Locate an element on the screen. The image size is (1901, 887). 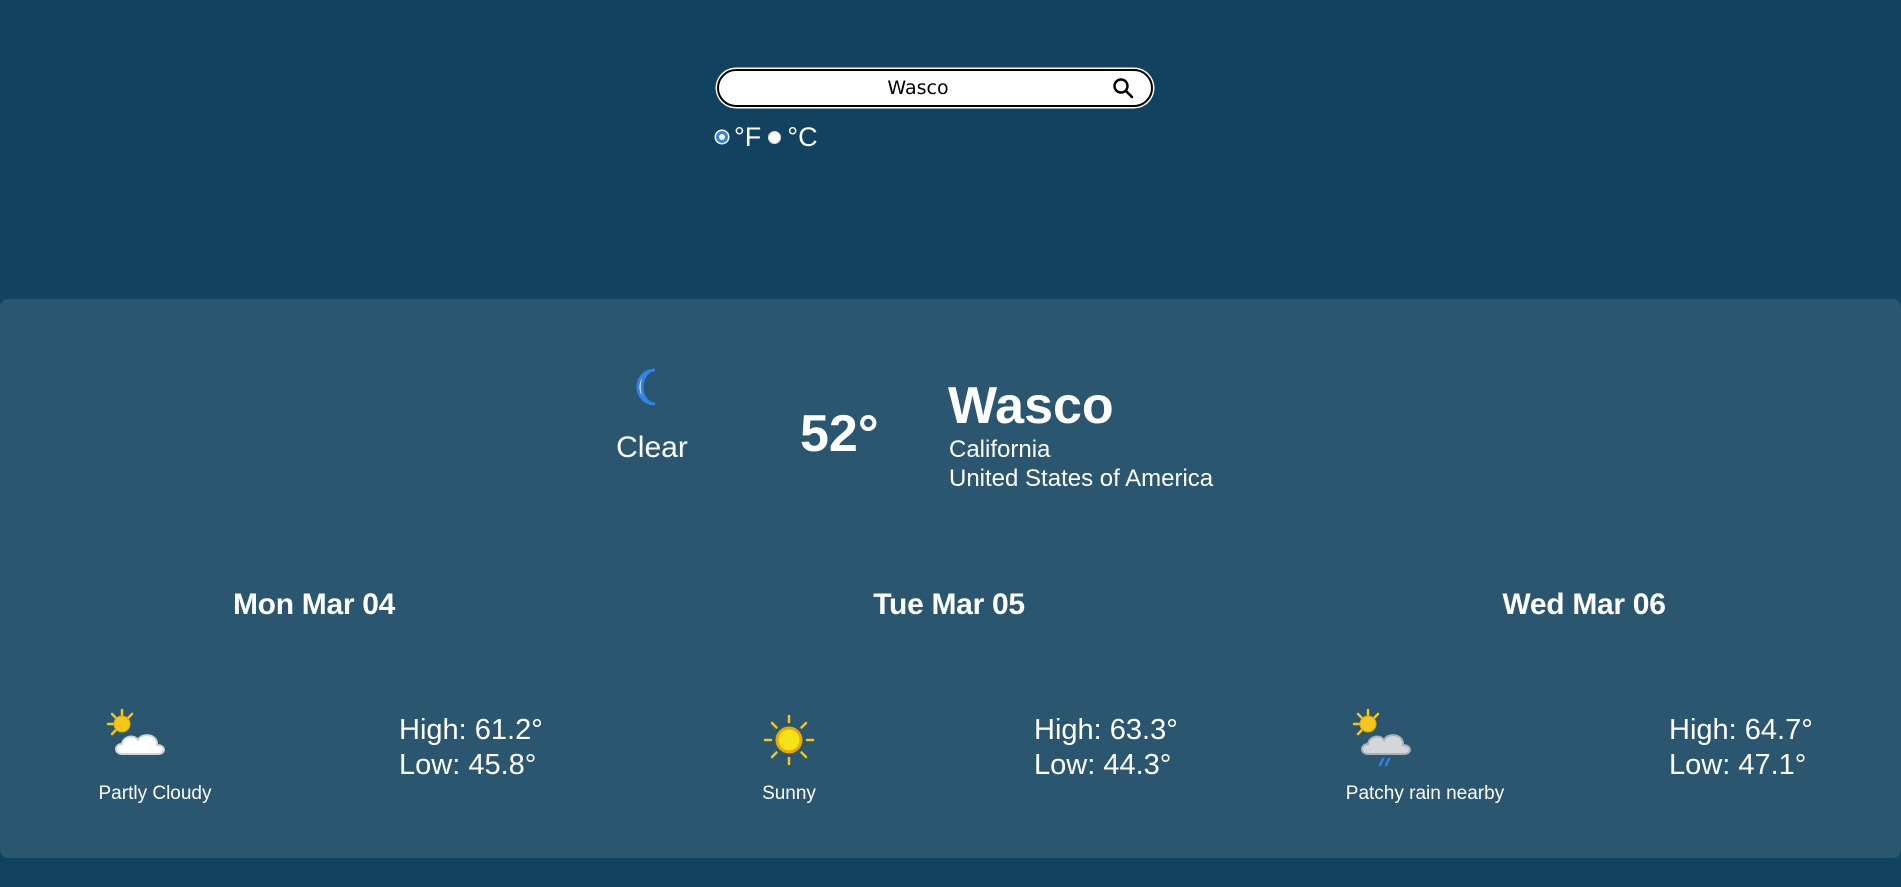
location-region: California is located at coordinates (1000, 449).